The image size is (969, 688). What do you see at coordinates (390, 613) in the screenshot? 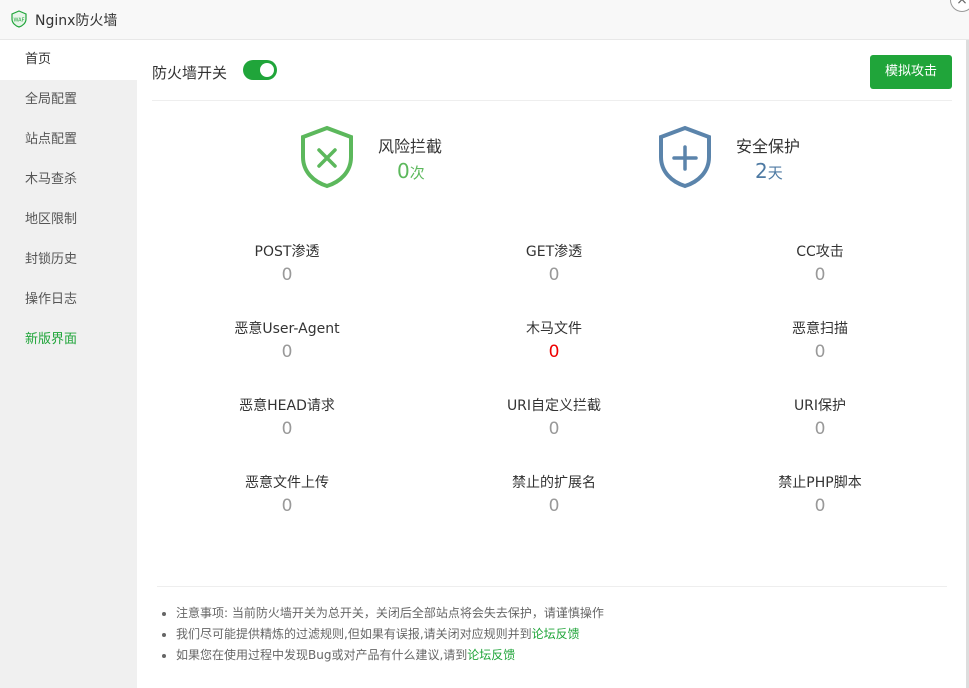
I see `note-text: 注意事项: 当前防火墙开关为总开关，关闭后全部站点将会失去保护，请谨慎操作` at bounding box center [390, 613].